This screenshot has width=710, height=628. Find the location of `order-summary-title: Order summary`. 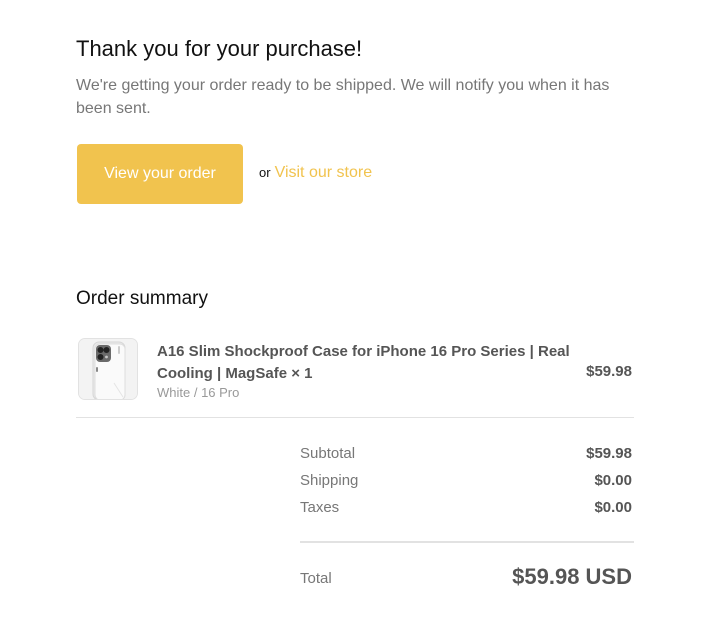

order-summary-title: Order summary is located at coordinates (142, 298).